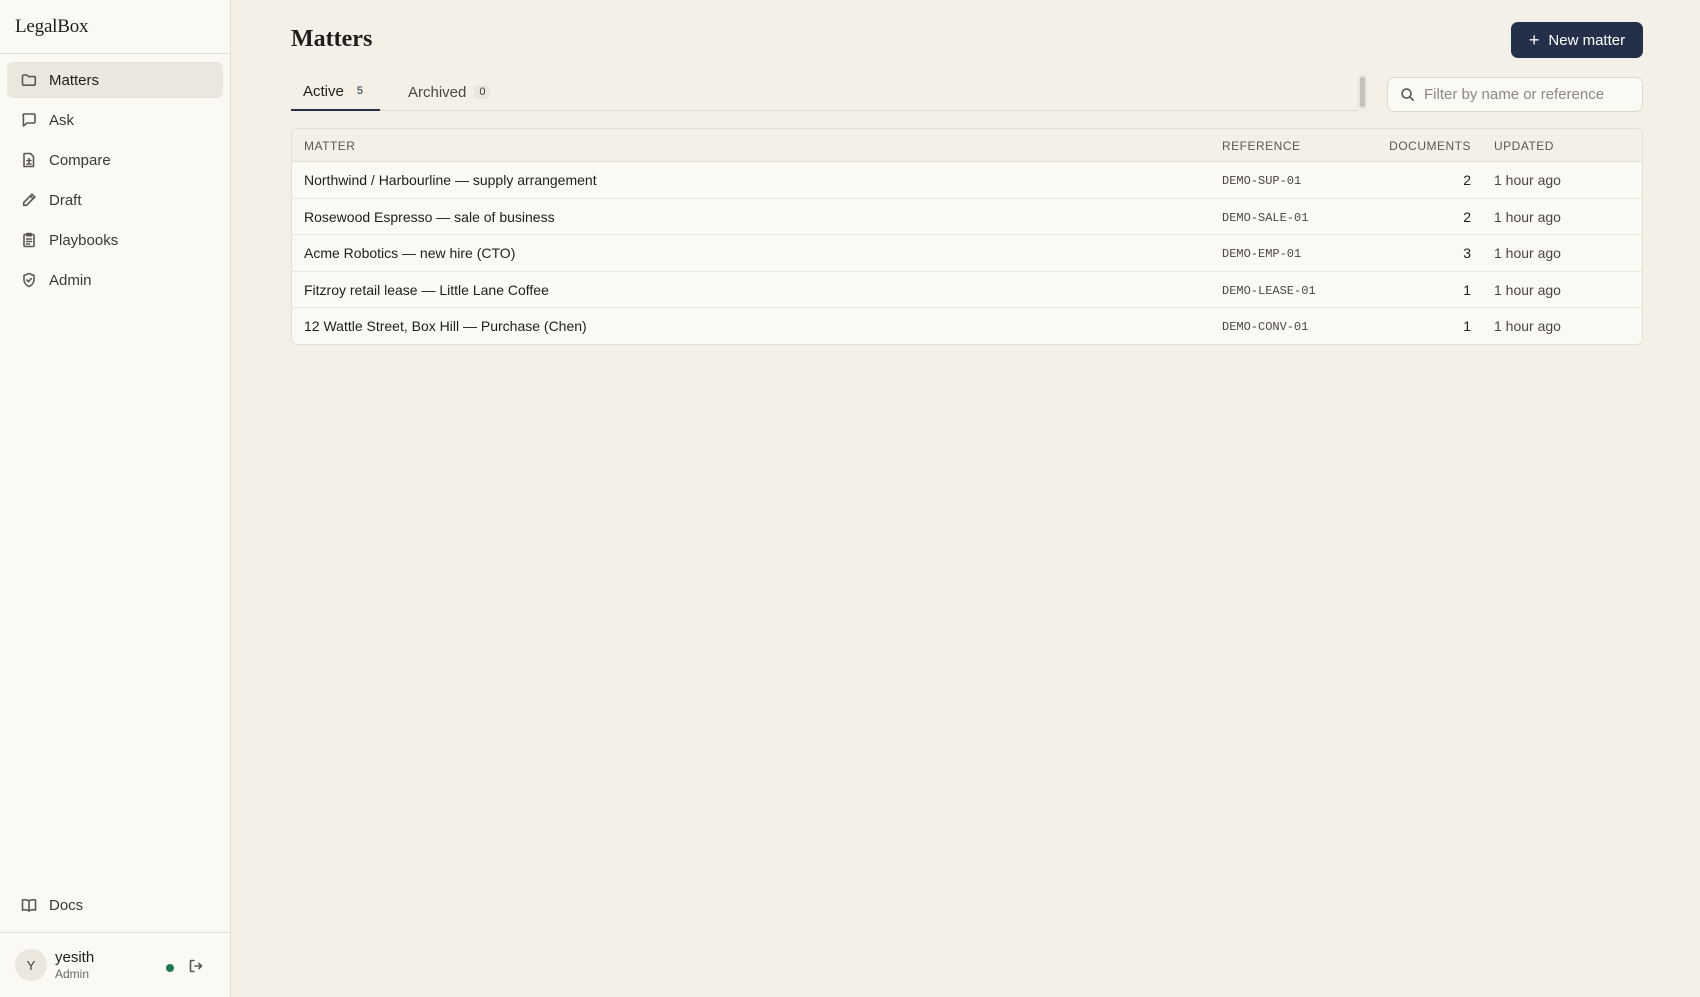 The image size is (1700, 997). Describe the element at coordinates (323, 91) in the screenshot. I see `tab-label: Active` at that location.